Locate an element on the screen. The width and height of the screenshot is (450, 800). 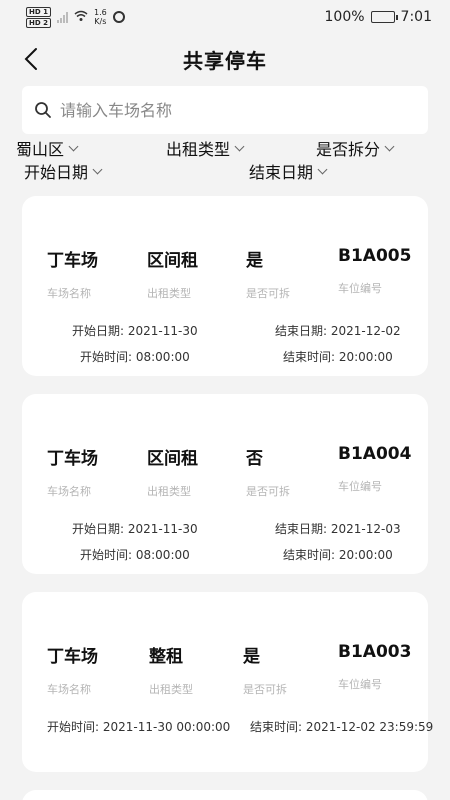
space-number: B1A003 is located at coordinates (375, 652).